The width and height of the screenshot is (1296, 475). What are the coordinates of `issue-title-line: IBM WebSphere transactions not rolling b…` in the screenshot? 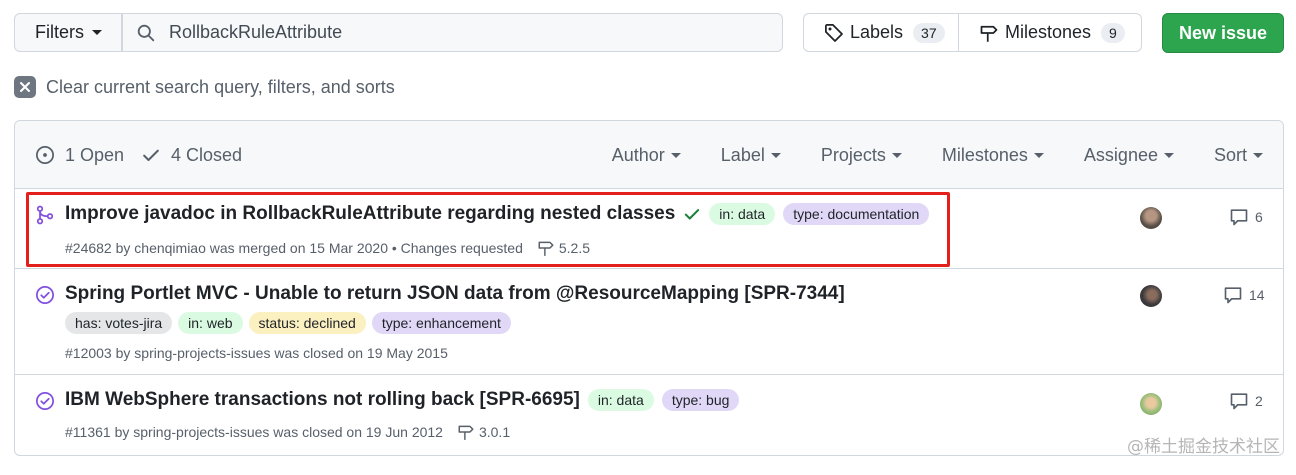 It's located at (402, 400).